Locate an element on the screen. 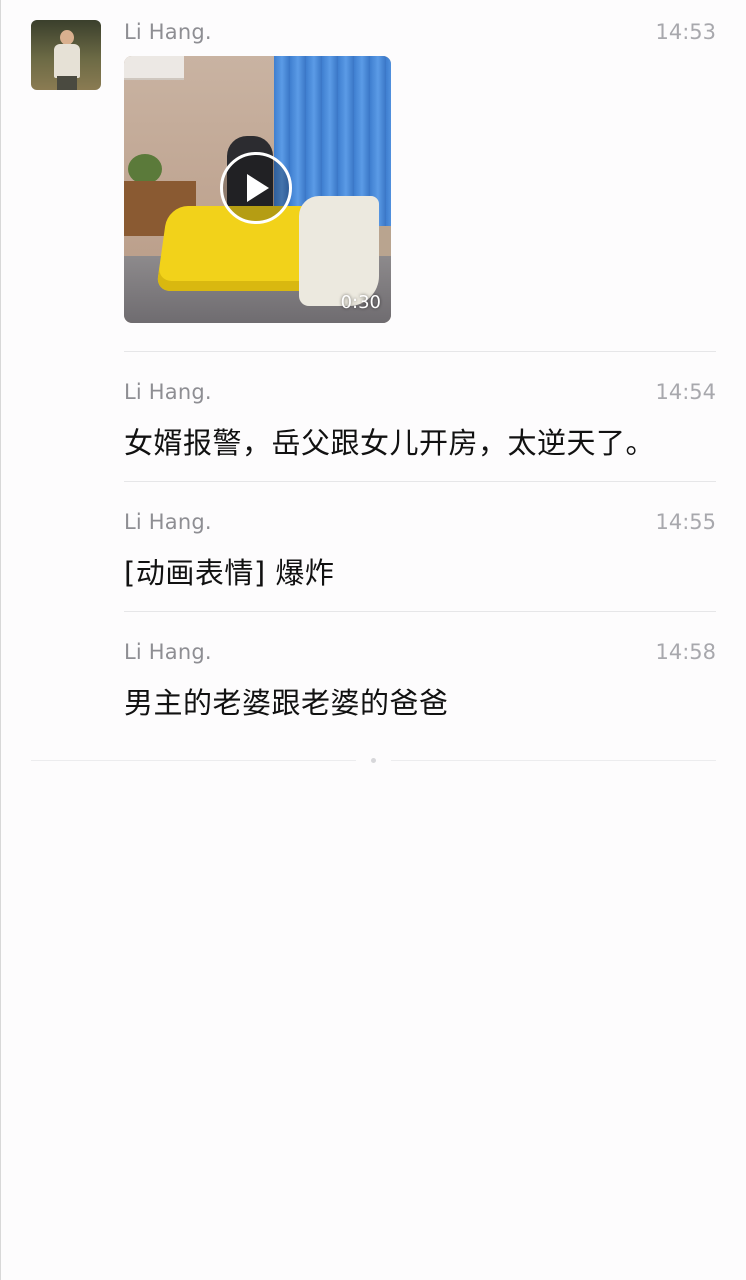 The image size is (746, 1280). video-frame-cloth is located at coordinates (339, 251).